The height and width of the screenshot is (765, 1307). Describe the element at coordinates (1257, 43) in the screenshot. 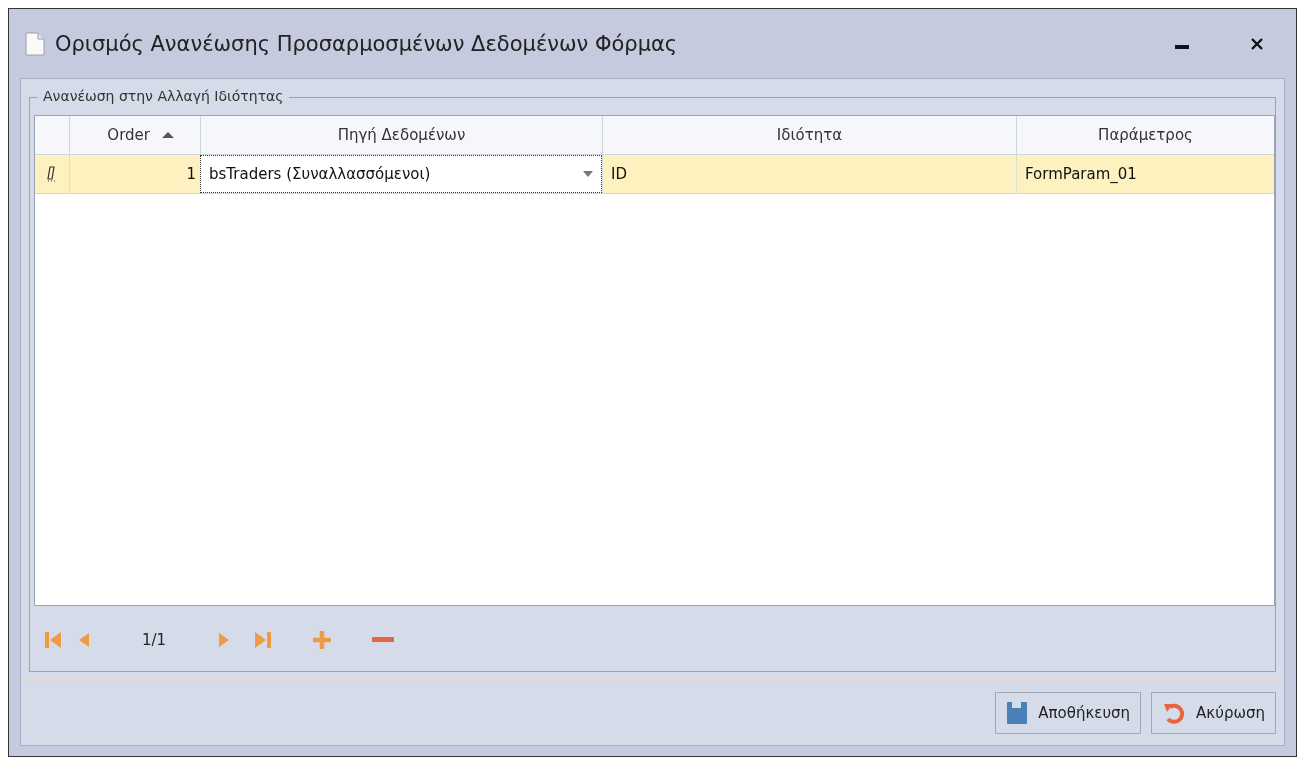

I see `close-icon` at that location.